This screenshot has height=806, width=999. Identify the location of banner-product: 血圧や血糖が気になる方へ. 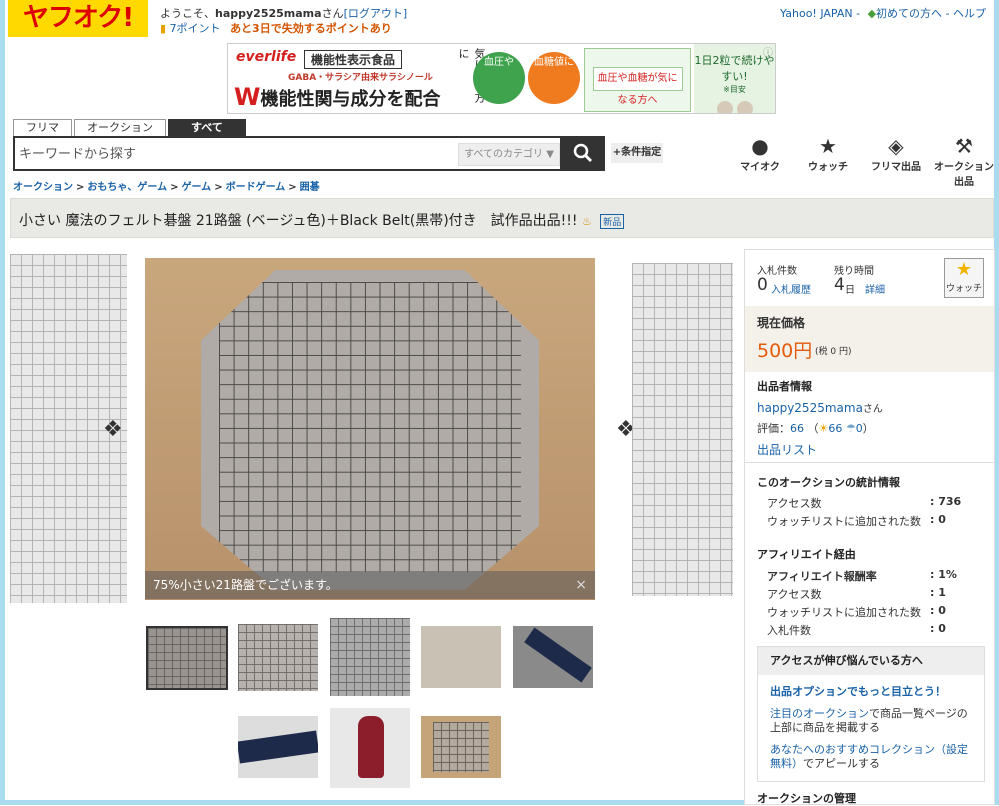
(637, 80).